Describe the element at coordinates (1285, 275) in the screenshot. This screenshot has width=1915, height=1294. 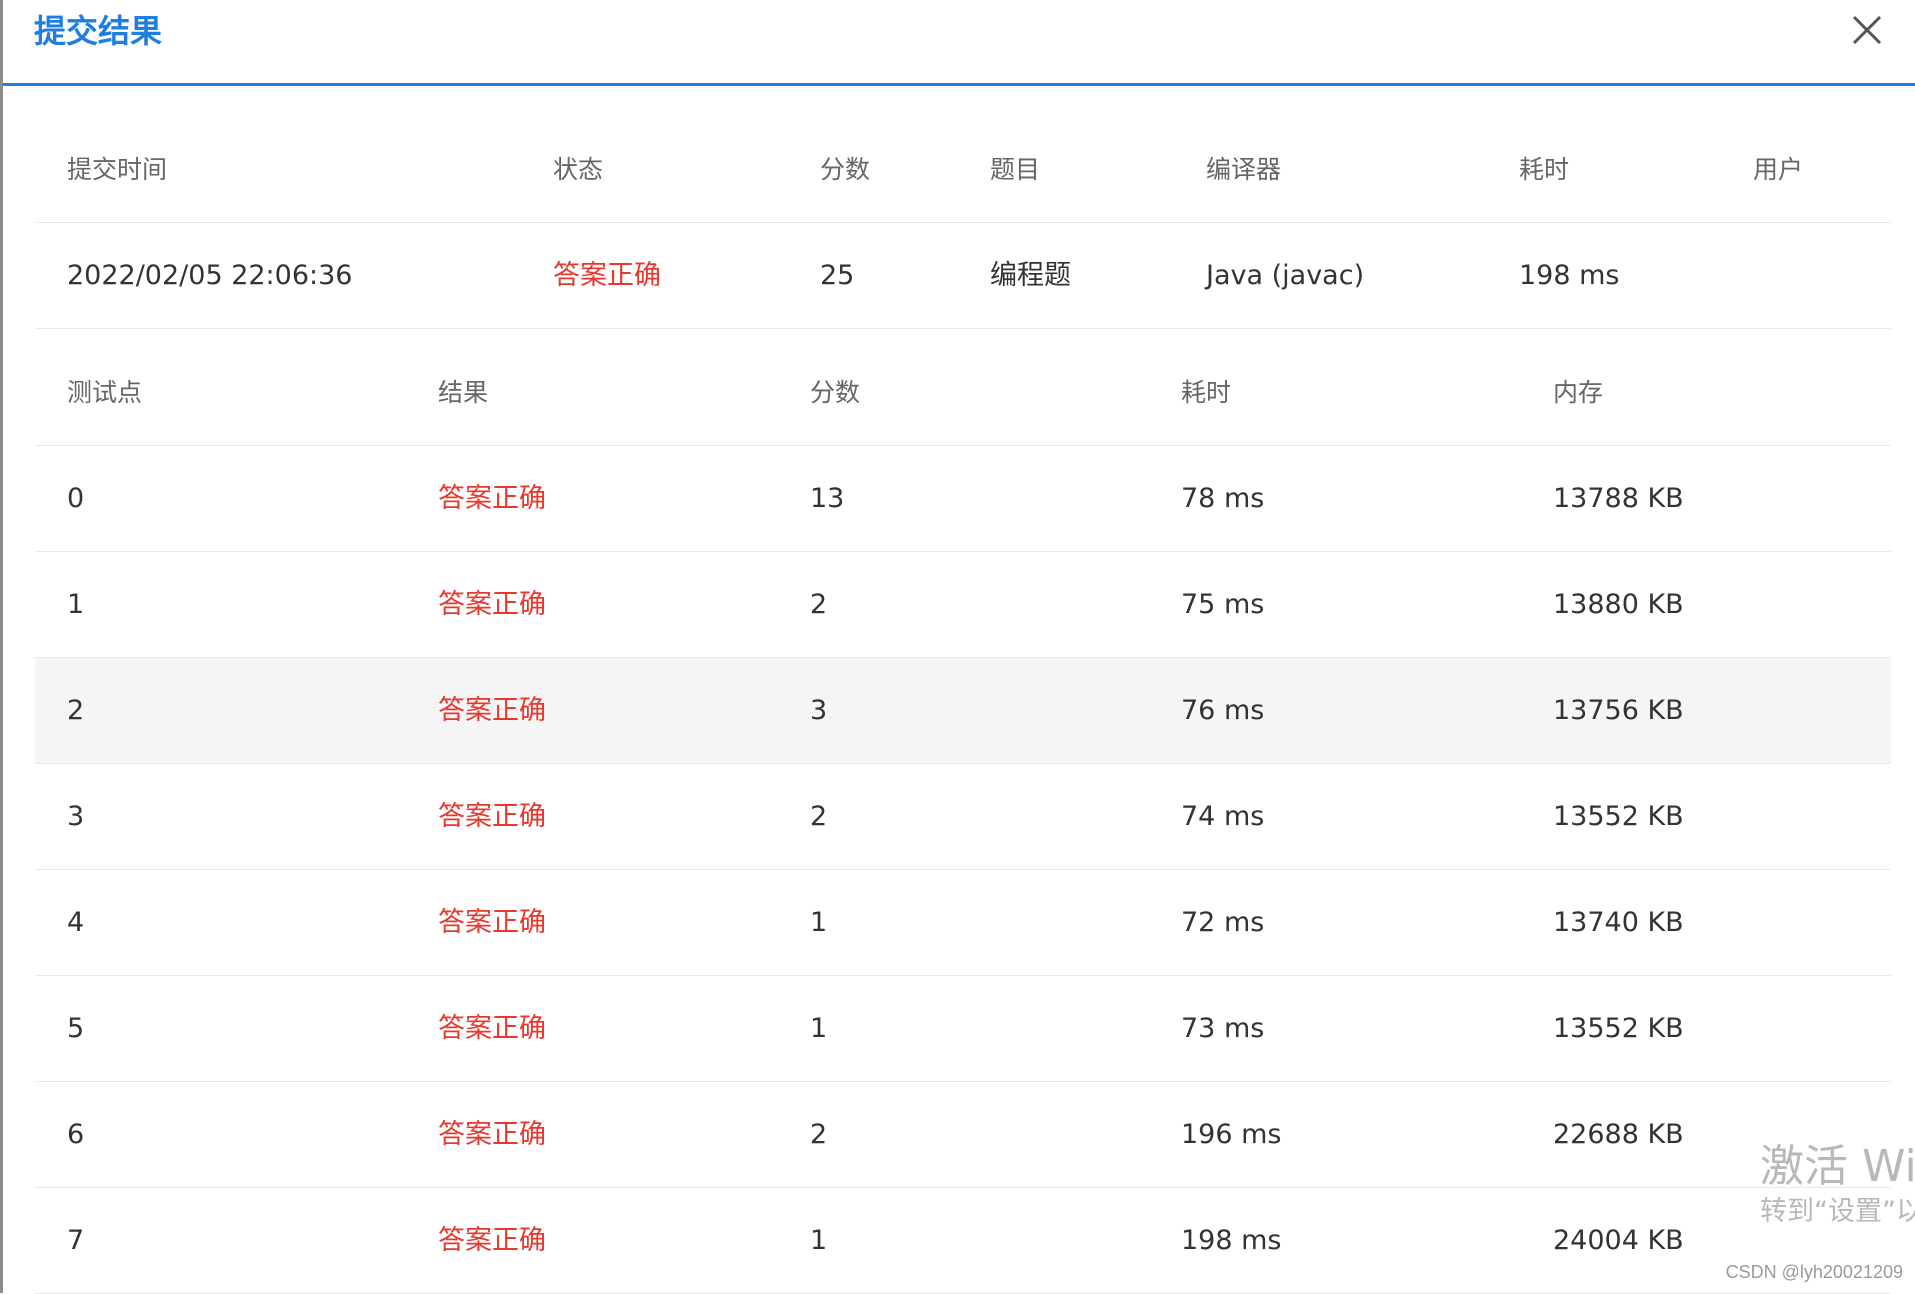
I see `submission-compiler: Java (javac)` at that location.